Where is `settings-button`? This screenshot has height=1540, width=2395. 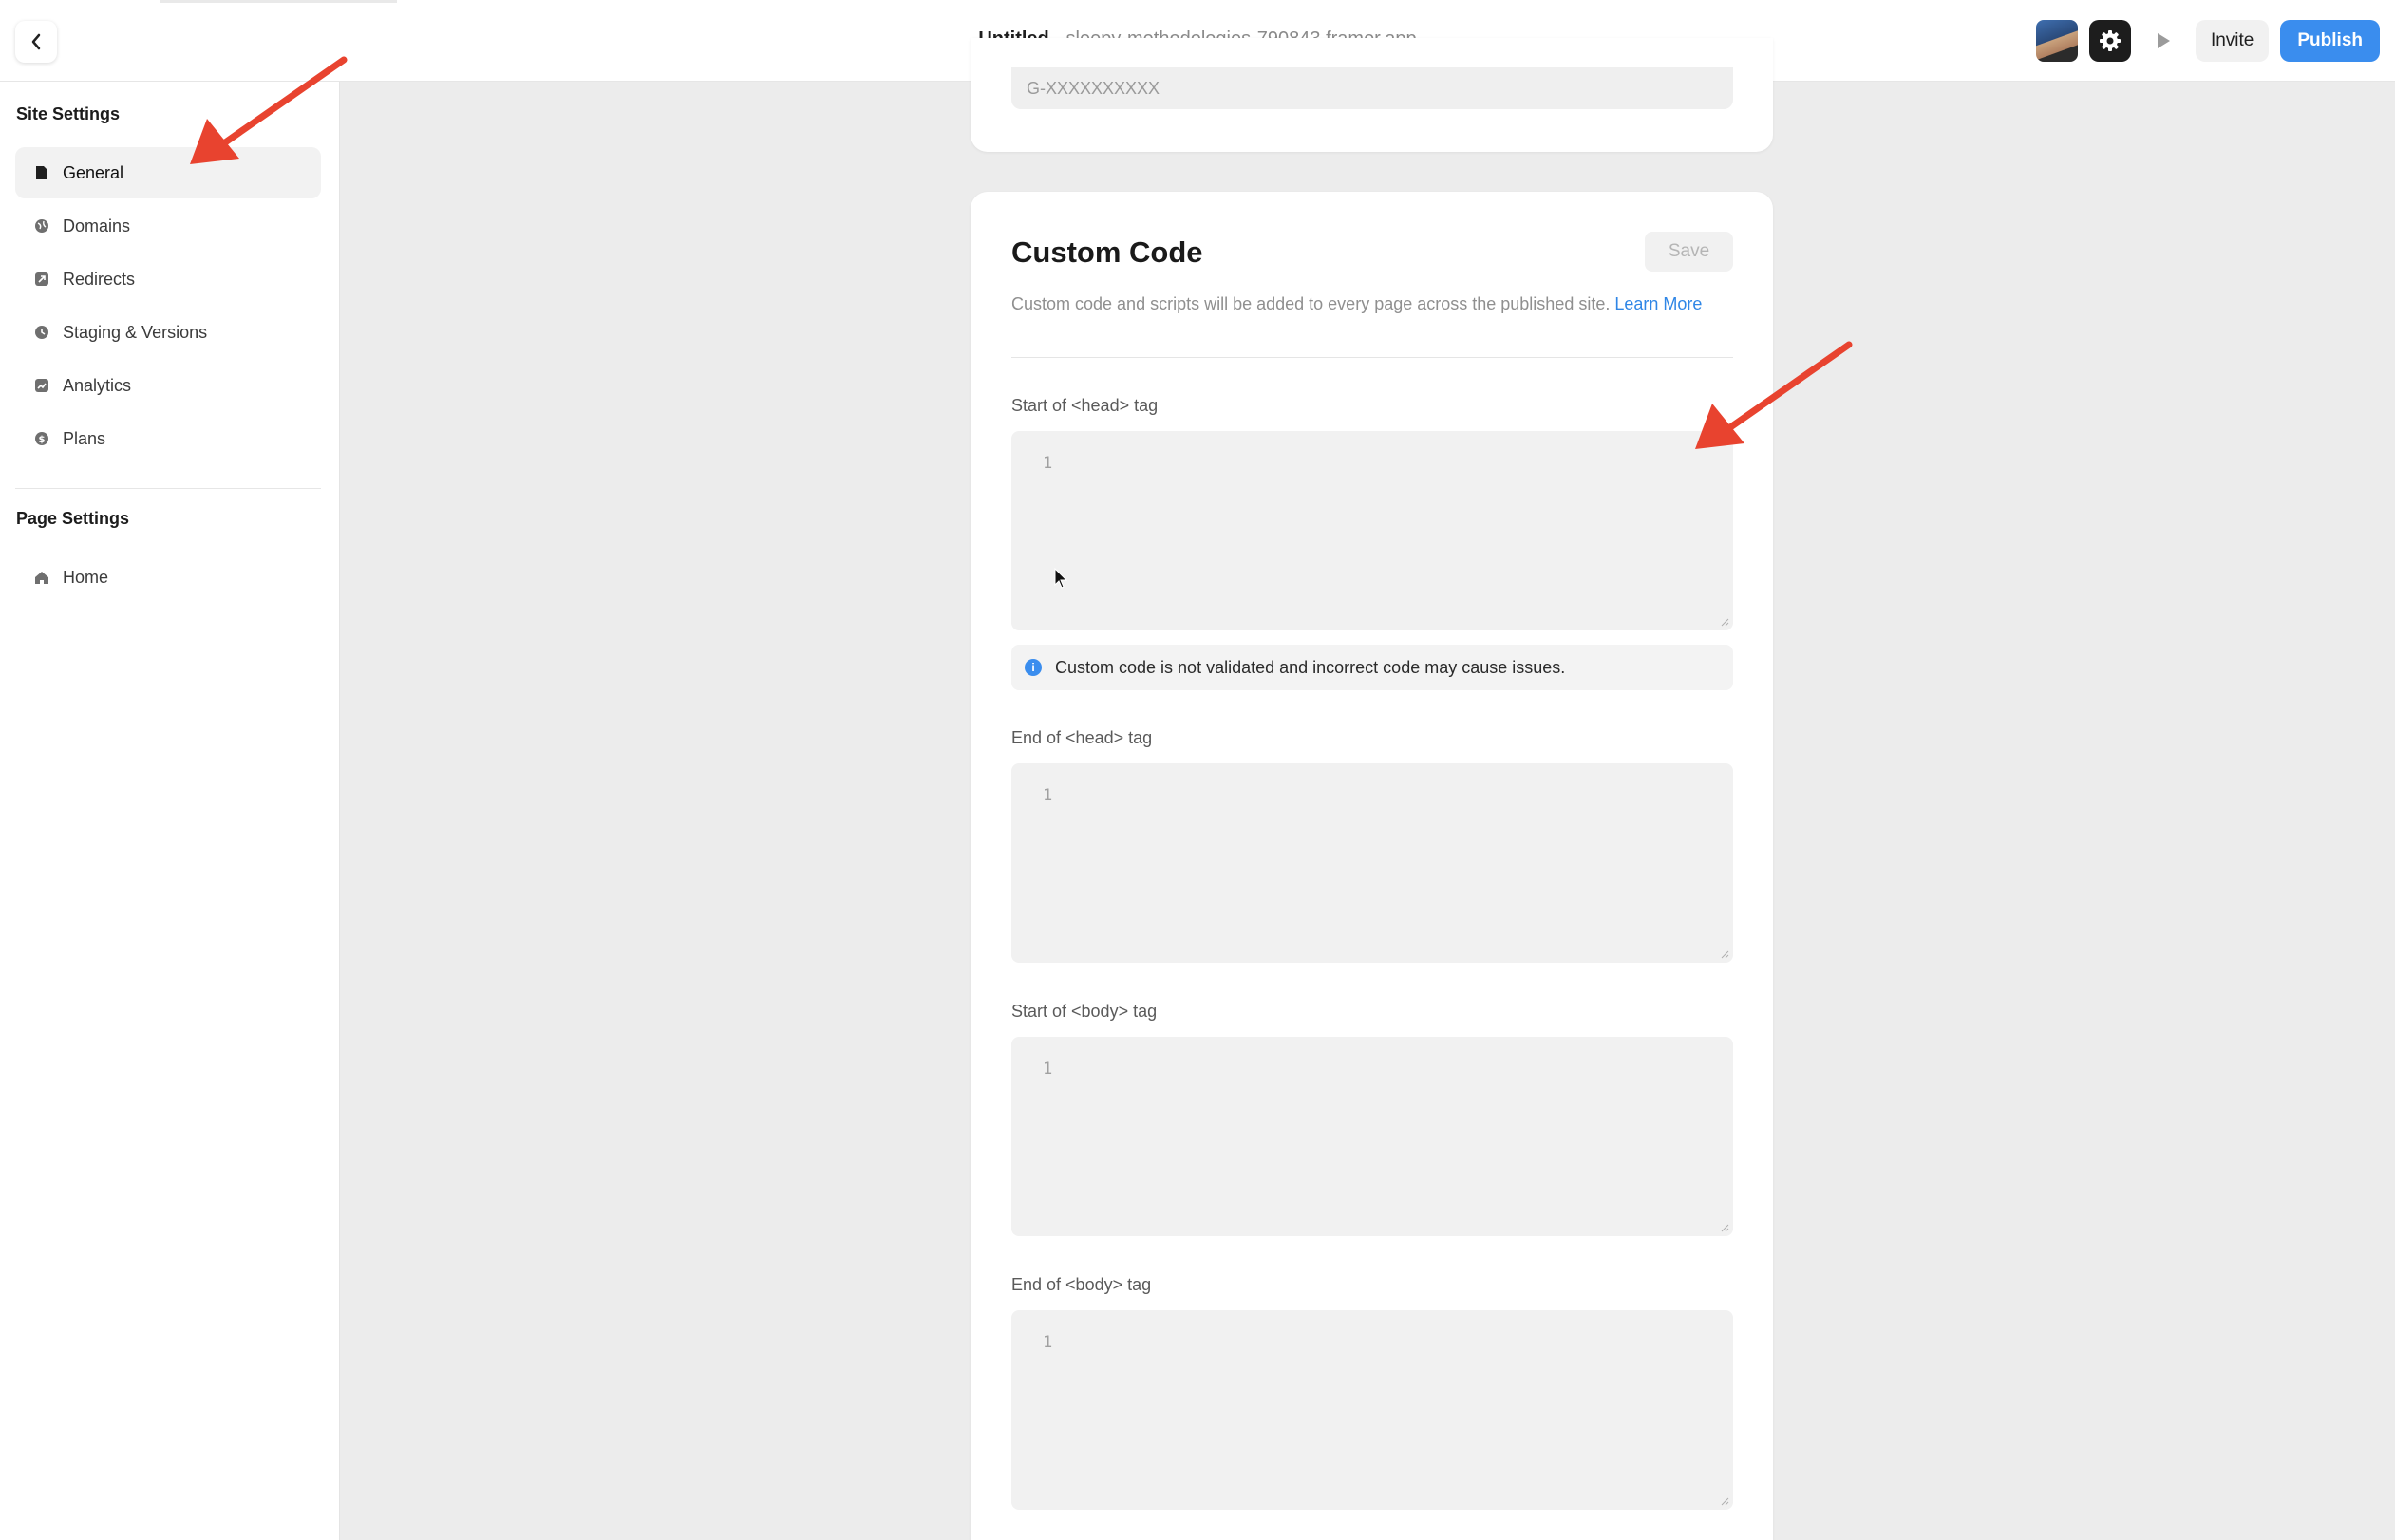 settings-button is located at coordinates (2109, 41).